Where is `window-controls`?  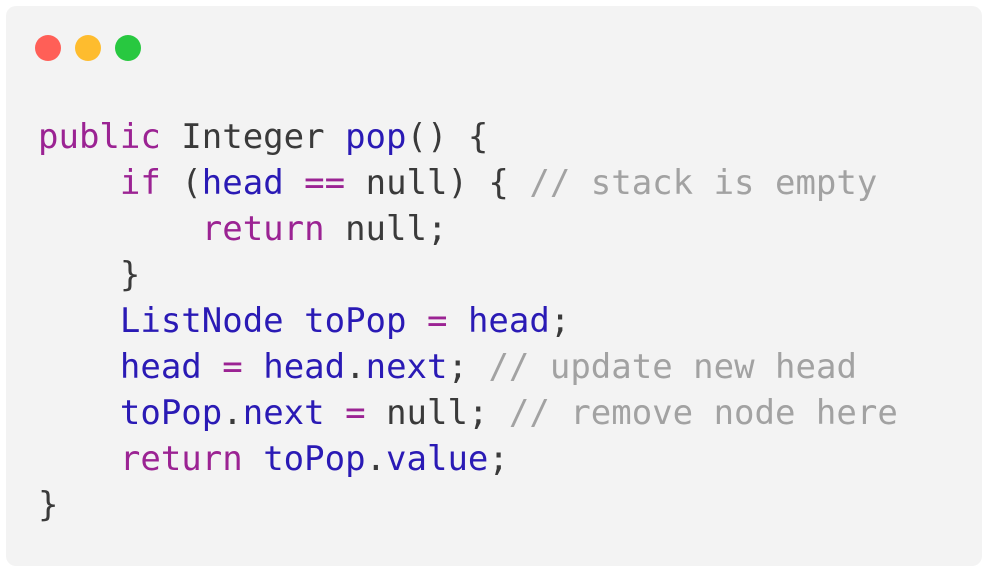
window-controls is located at coordinates (88, 48).